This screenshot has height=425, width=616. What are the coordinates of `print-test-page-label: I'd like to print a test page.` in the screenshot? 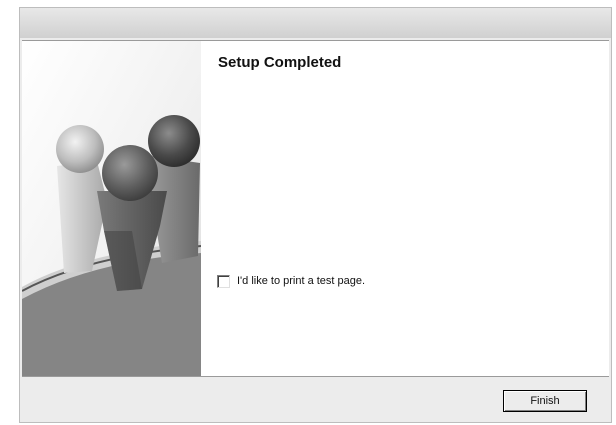 It's located at (301, 281).